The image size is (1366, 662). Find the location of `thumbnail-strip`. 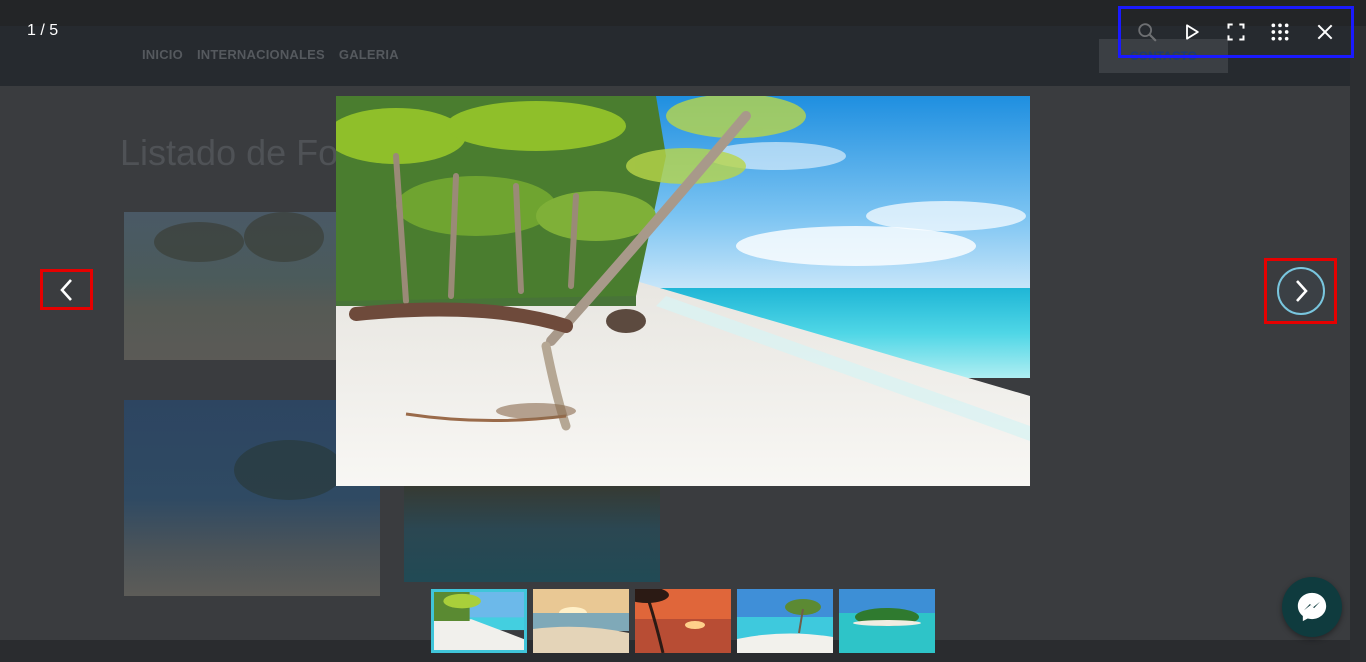

thumbnail-strip is located at coordinates (683, 621).